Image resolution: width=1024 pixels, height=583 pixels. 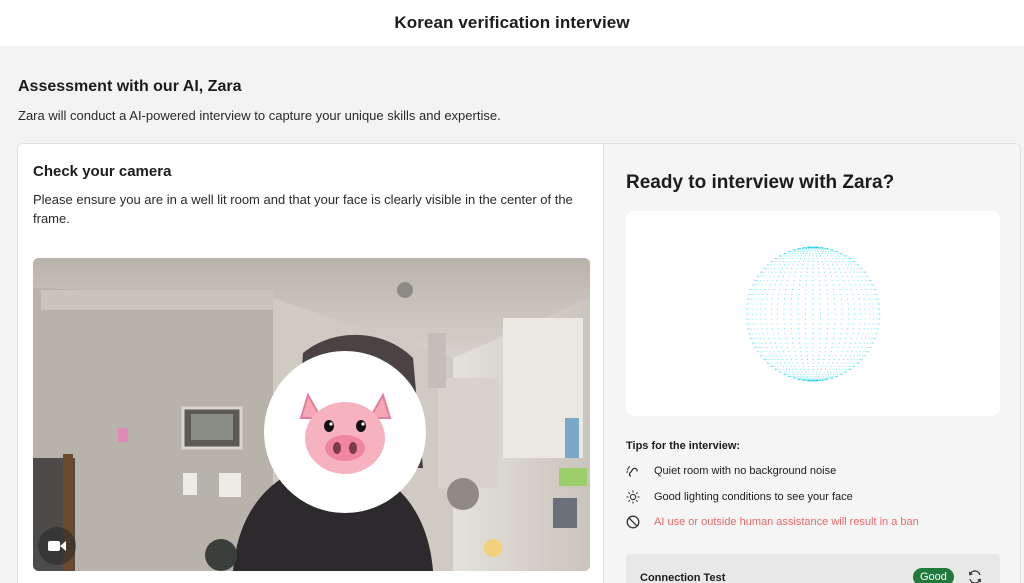 What do you see at coordinates (633, 522) in the screenshot?
I see `ban-icon` at bounding box center [633, 522].